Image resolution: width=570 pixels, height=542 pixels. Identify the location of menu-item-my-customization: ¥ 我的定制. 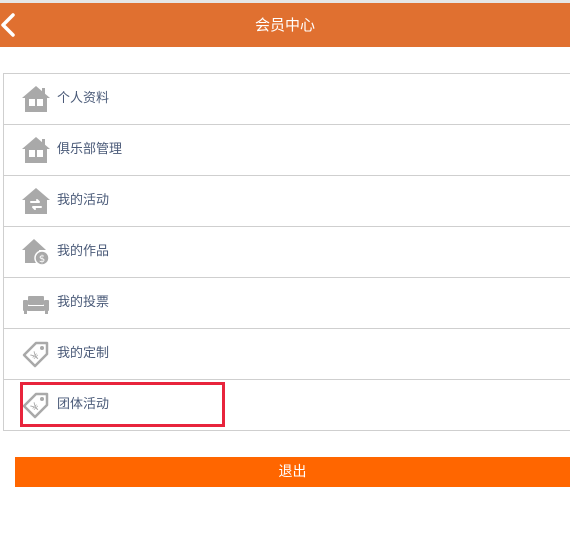
(287, 354).